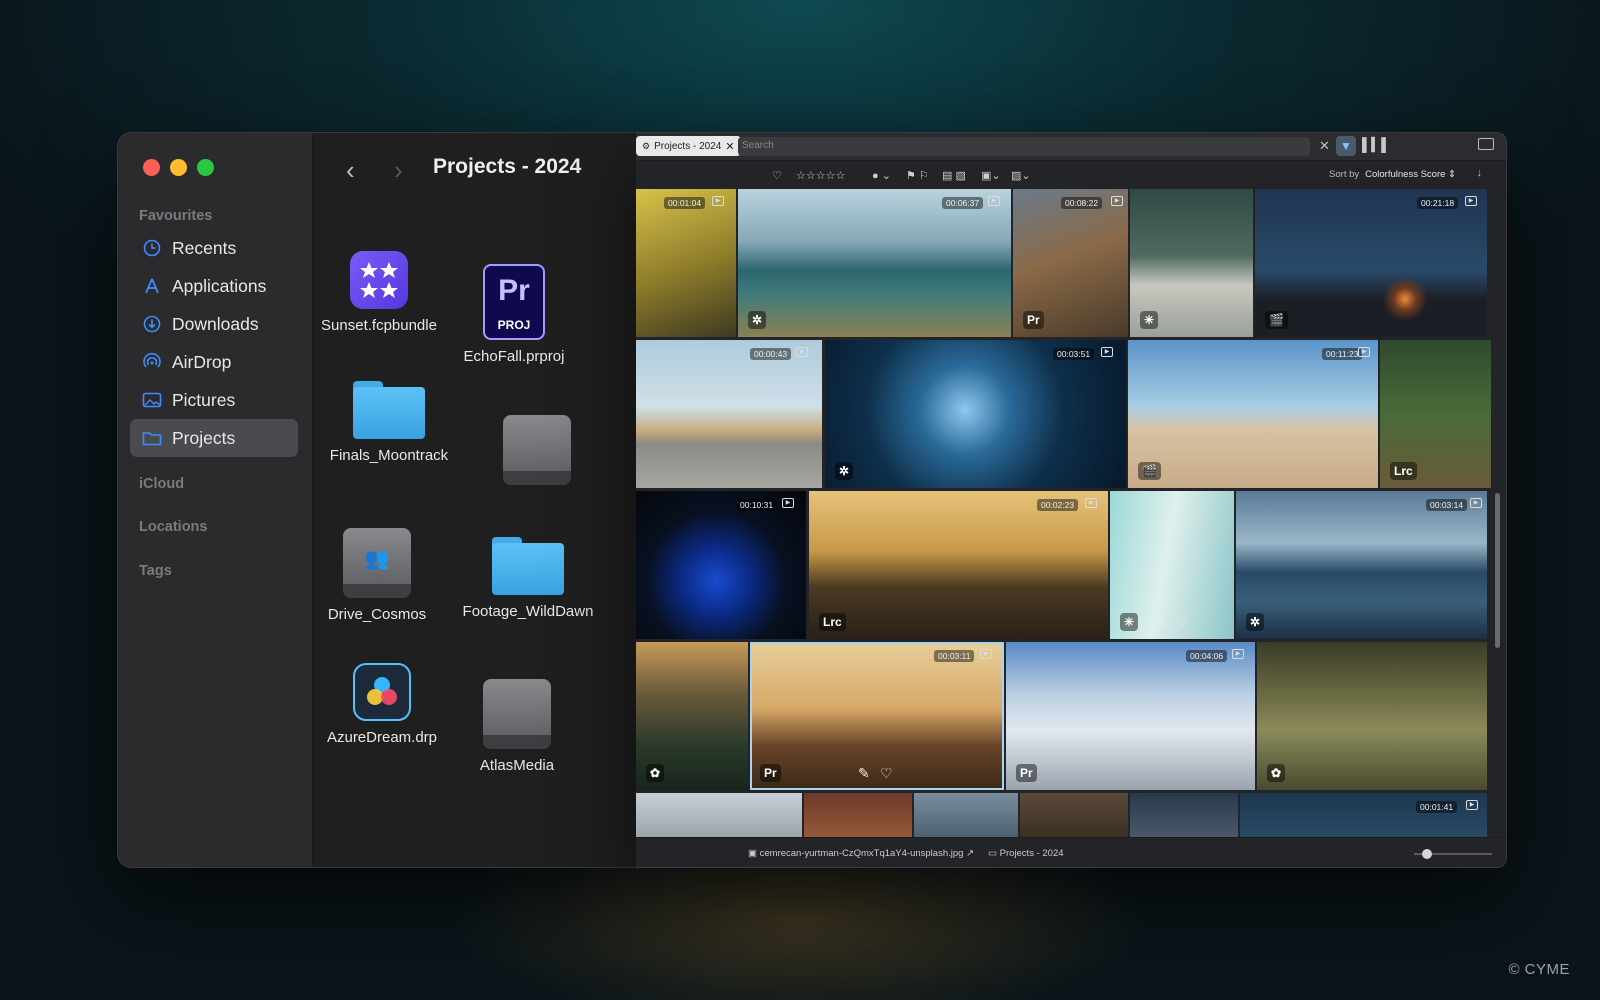  Describe the element at coordinates (205, 167) in the screenshot. I see `zoom-button` at that location.